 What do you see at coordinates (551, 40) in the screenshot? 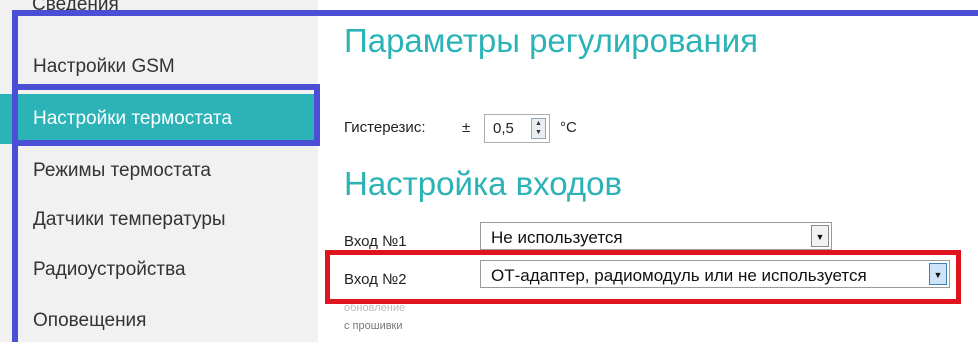
I see `section-title-regulation: Параметры регулирования` at bounding box center [551, 40].